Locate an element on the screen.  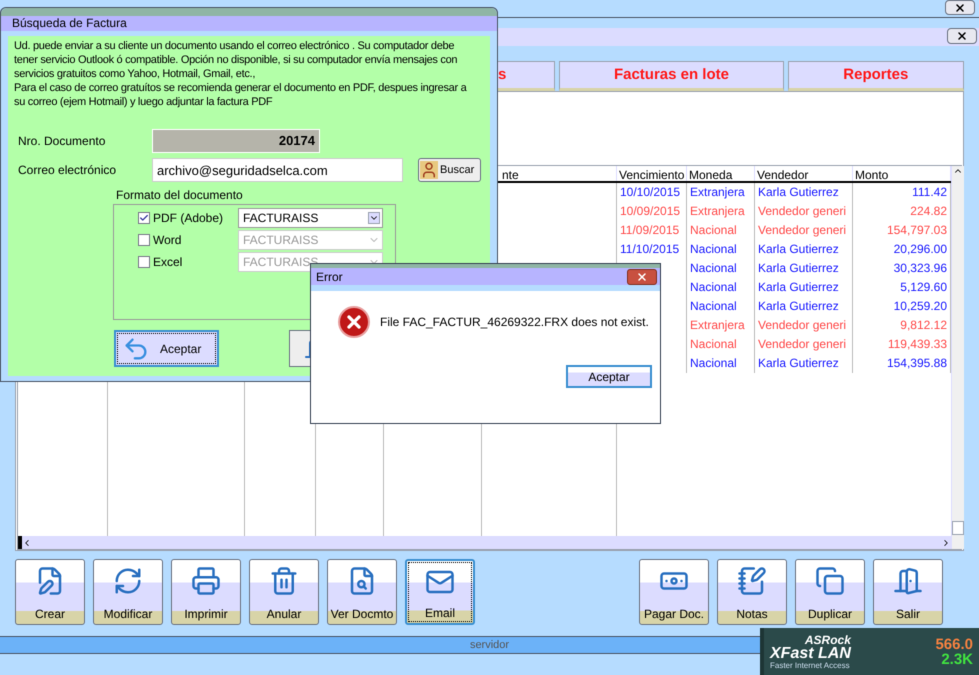
speed-reading: 566.0 is located at coordinates (954, 644).